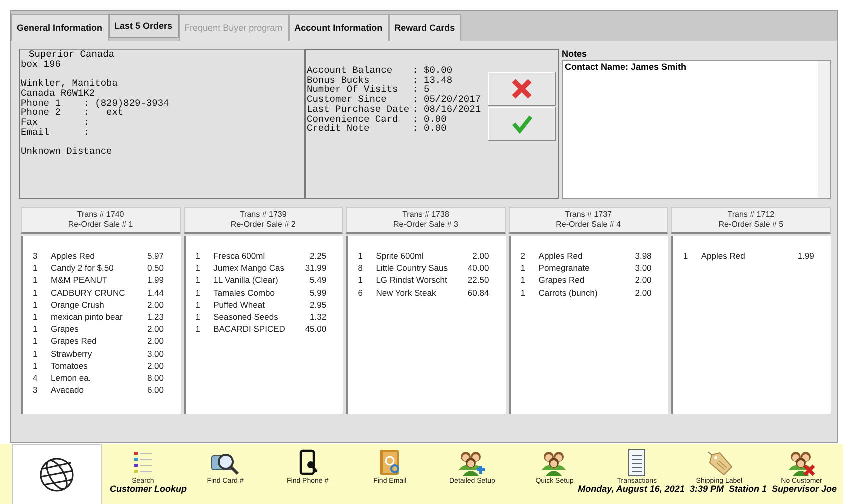  I want to click on item-name: M&M PEANUT, so click(80, 280).